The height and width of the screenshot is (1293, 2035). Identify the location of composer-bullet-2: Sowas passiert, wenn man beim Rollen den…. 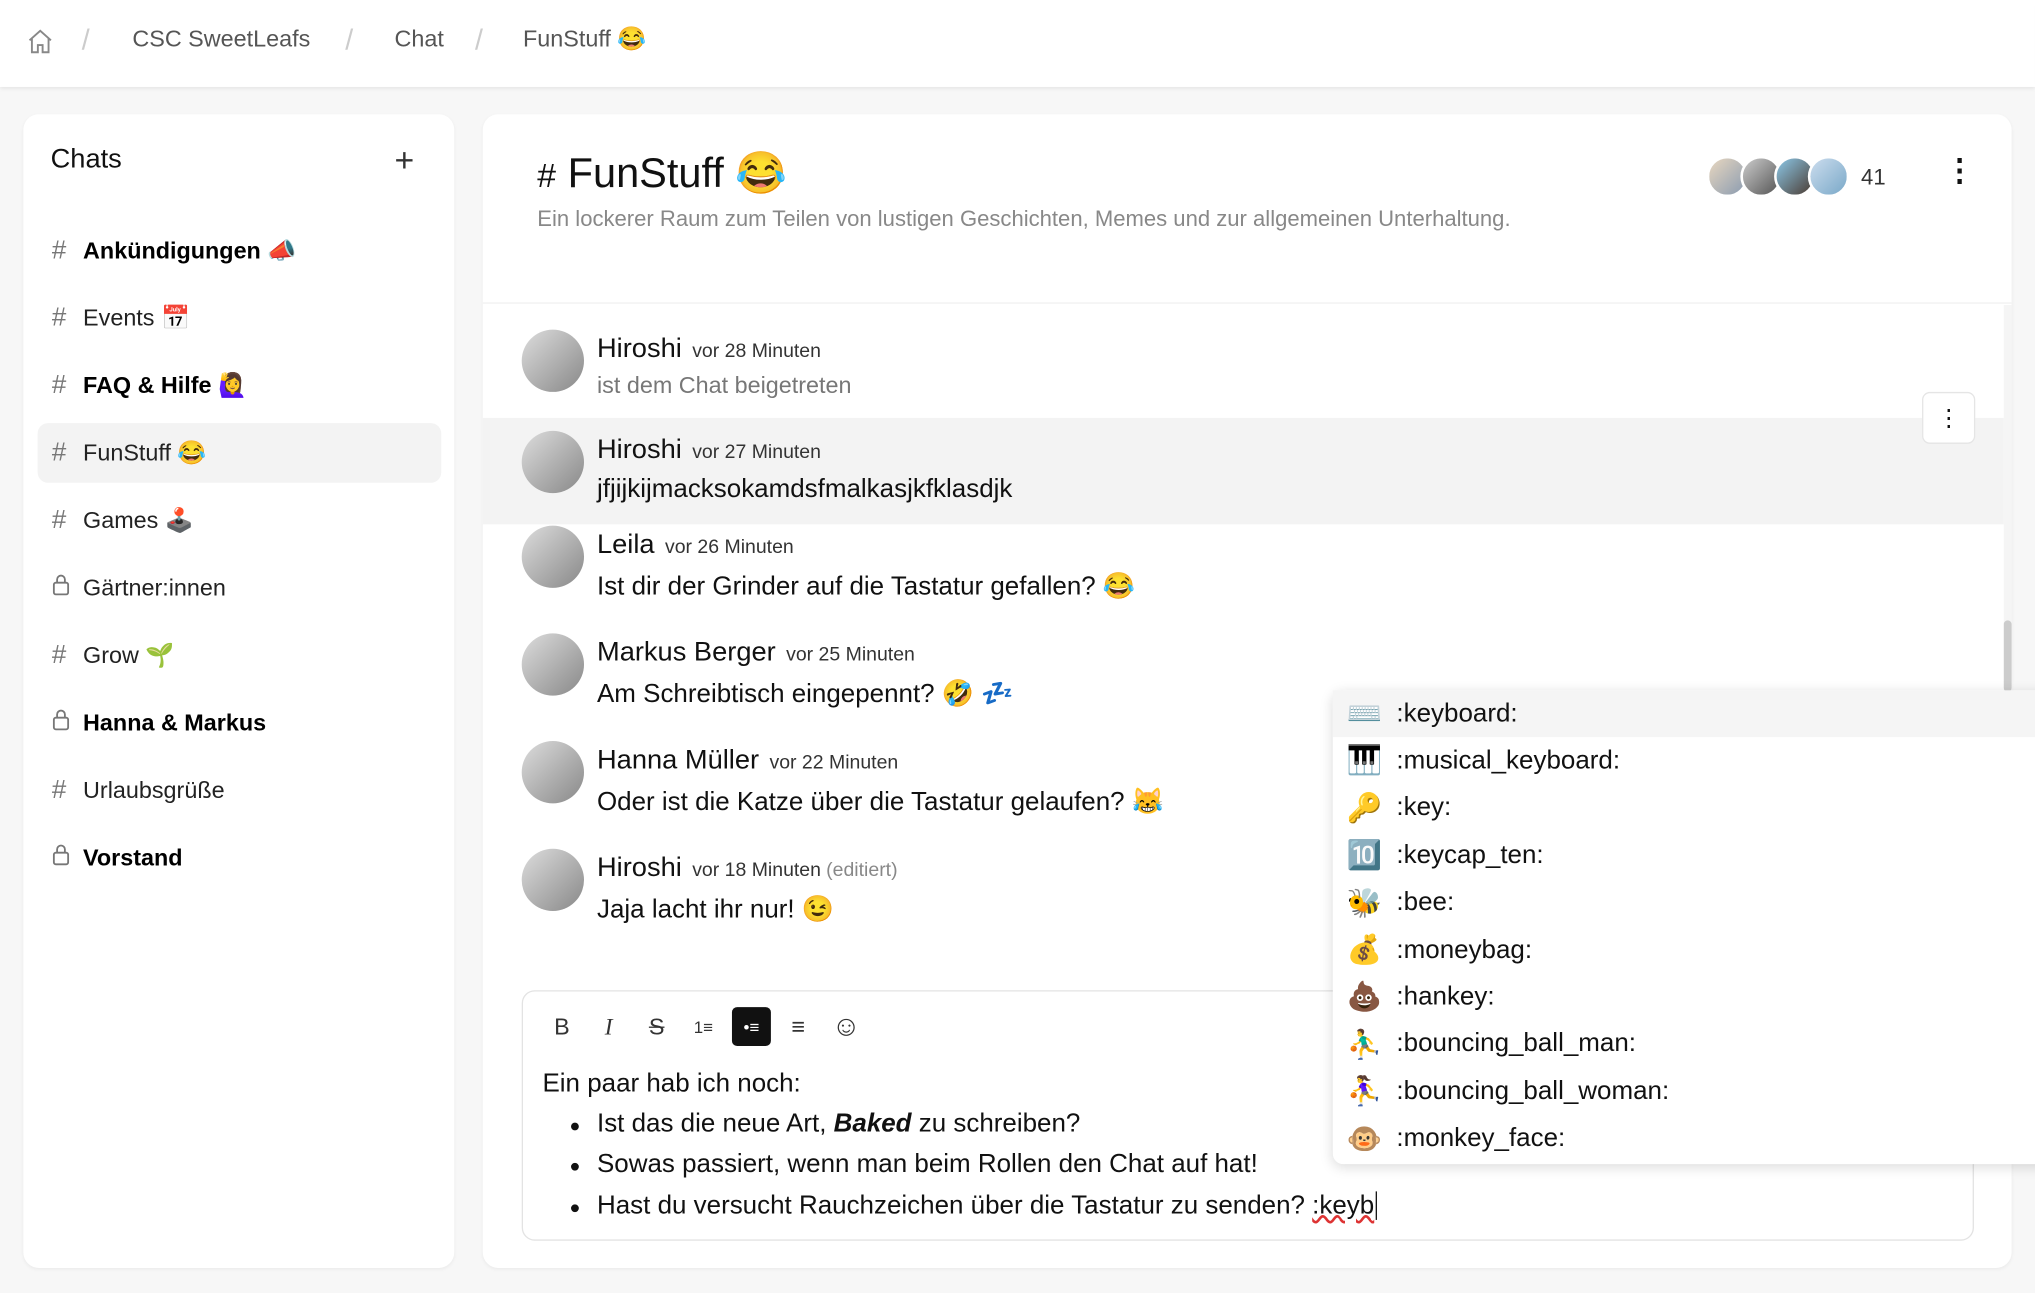
(927, 1164).